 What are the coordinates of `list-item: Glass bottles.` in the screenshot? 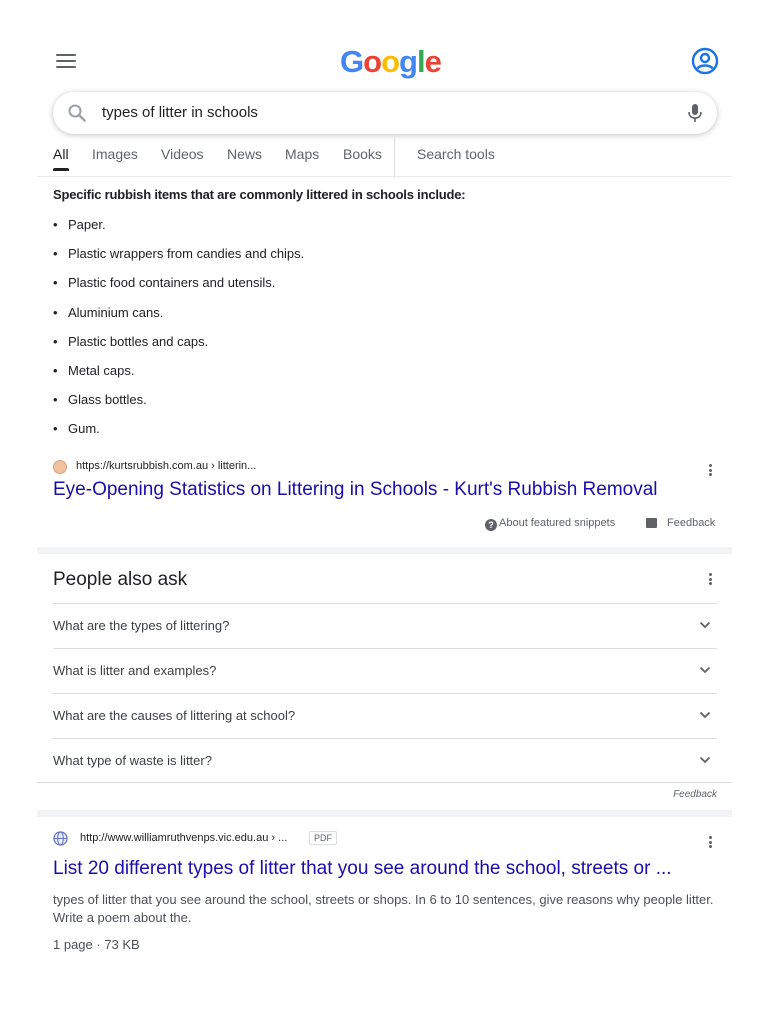 It's located at (178, 405).